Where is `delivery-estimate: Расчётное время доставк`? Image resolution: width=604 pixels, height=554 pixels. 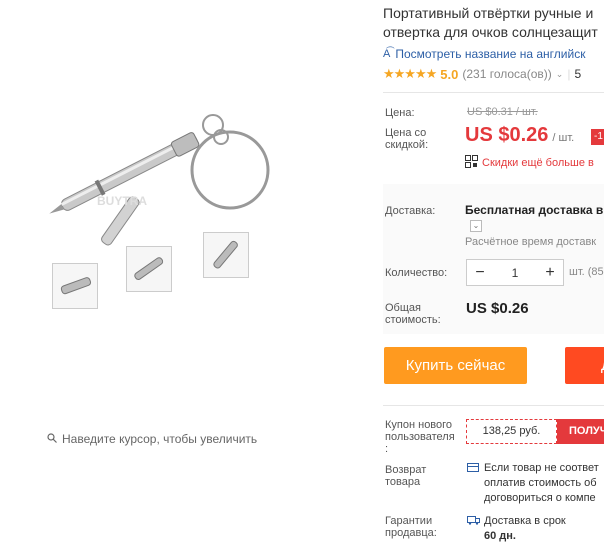
delivery-estimate: Расчётное время доставк is located at coordinates (531, 242).